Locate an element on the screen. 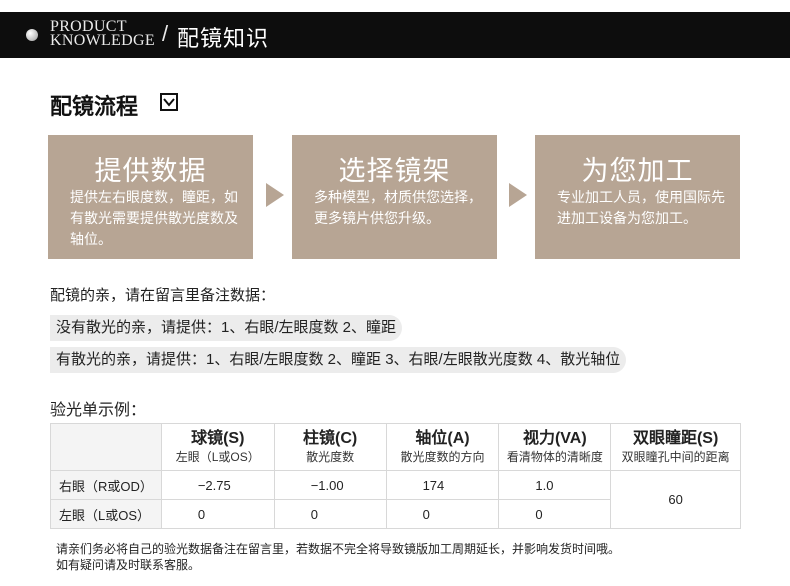  column-header-axis: 轴位(A) 散光度数的方向 is located at coordinates (442, 447).